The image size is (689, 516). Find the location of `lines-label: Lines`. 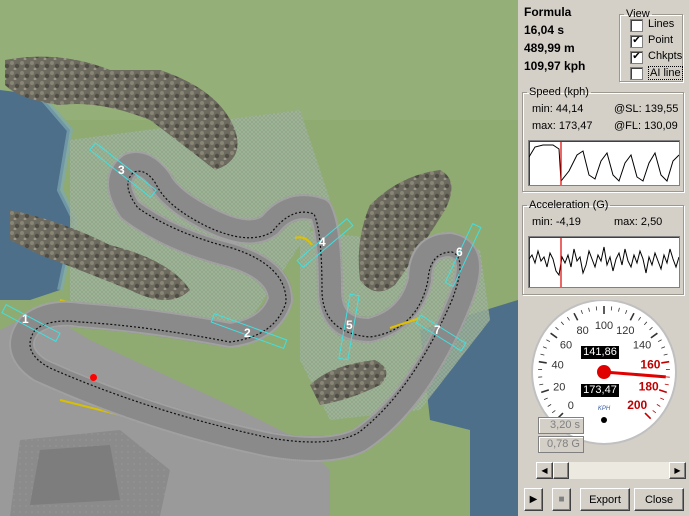

lines-label: Lines is located at coordinates (661, 24).